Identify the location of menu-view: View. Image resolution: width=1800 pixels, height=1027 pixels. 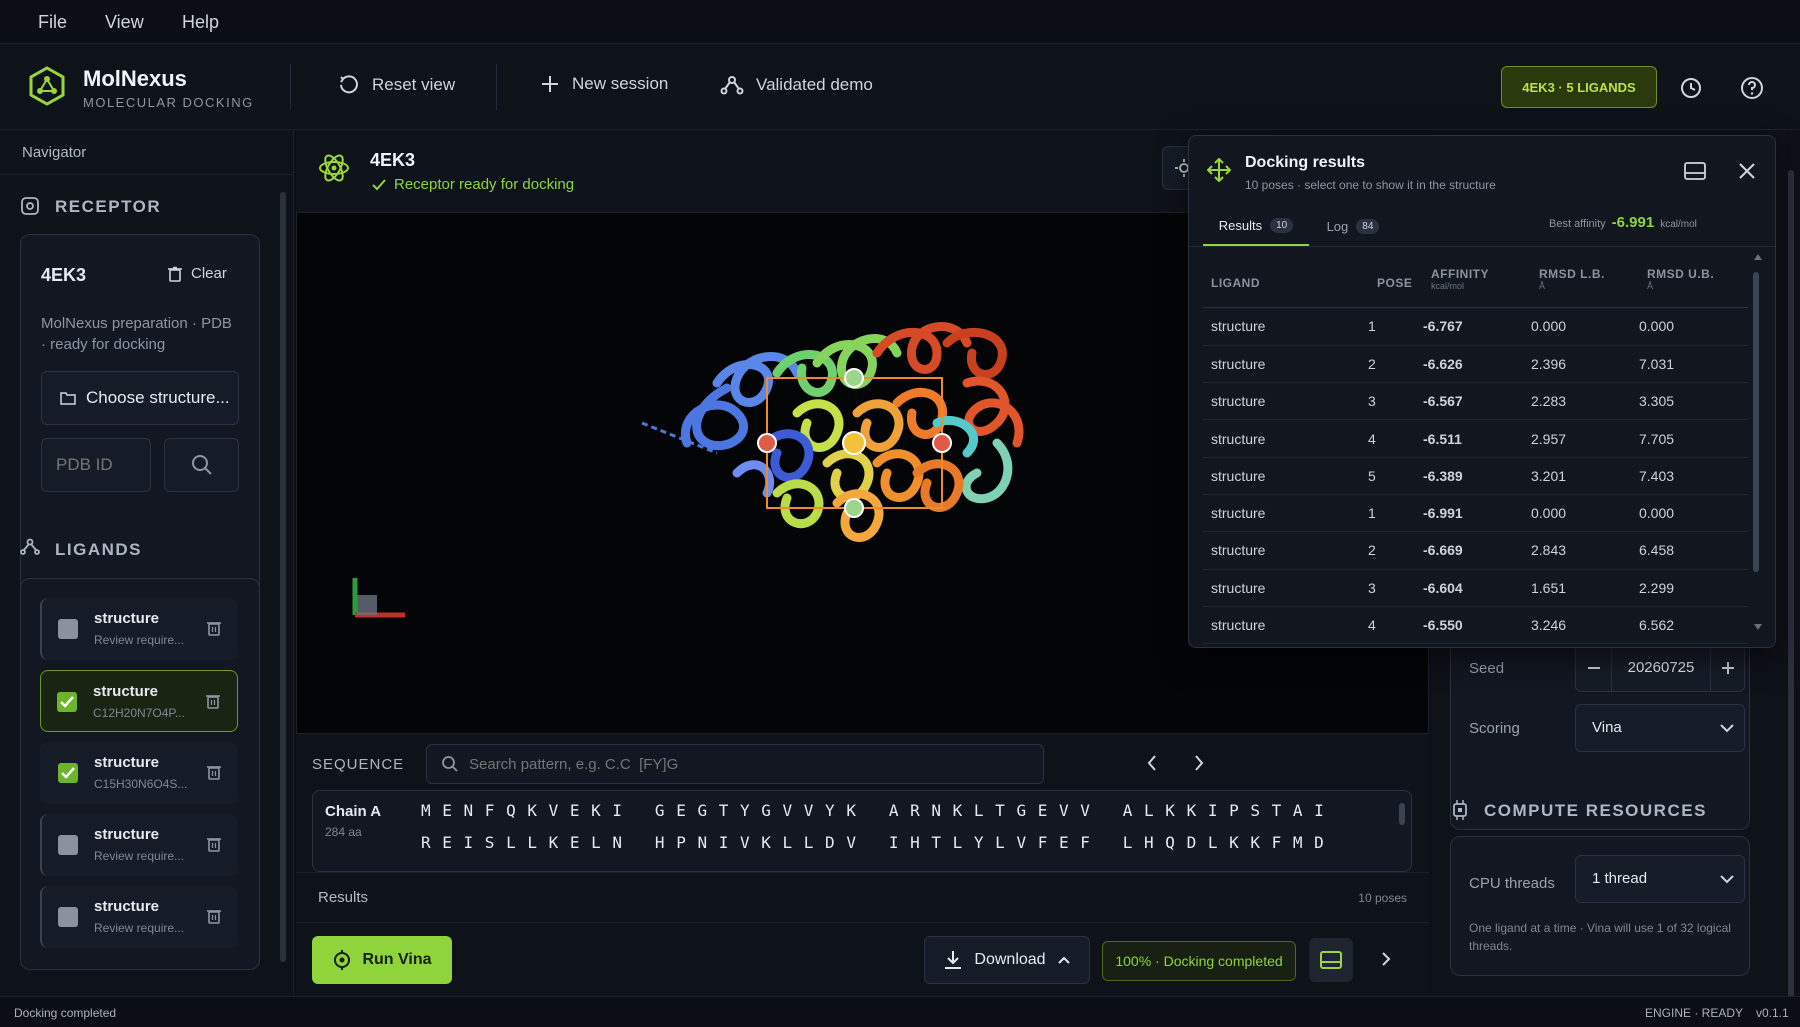
(124, 22).